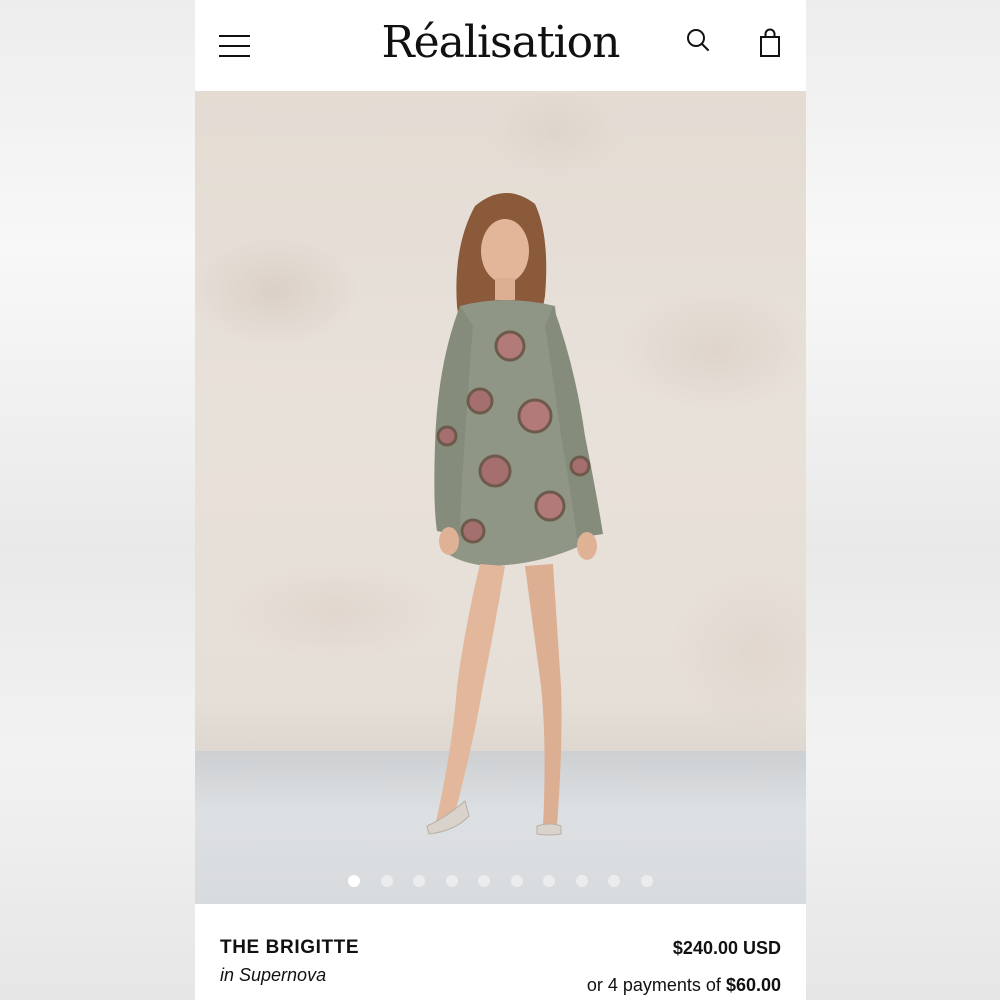  Describe the element at coordinates (290, 947) in the screenshot. I see `product-name: THE BRIGITTE` at that location.